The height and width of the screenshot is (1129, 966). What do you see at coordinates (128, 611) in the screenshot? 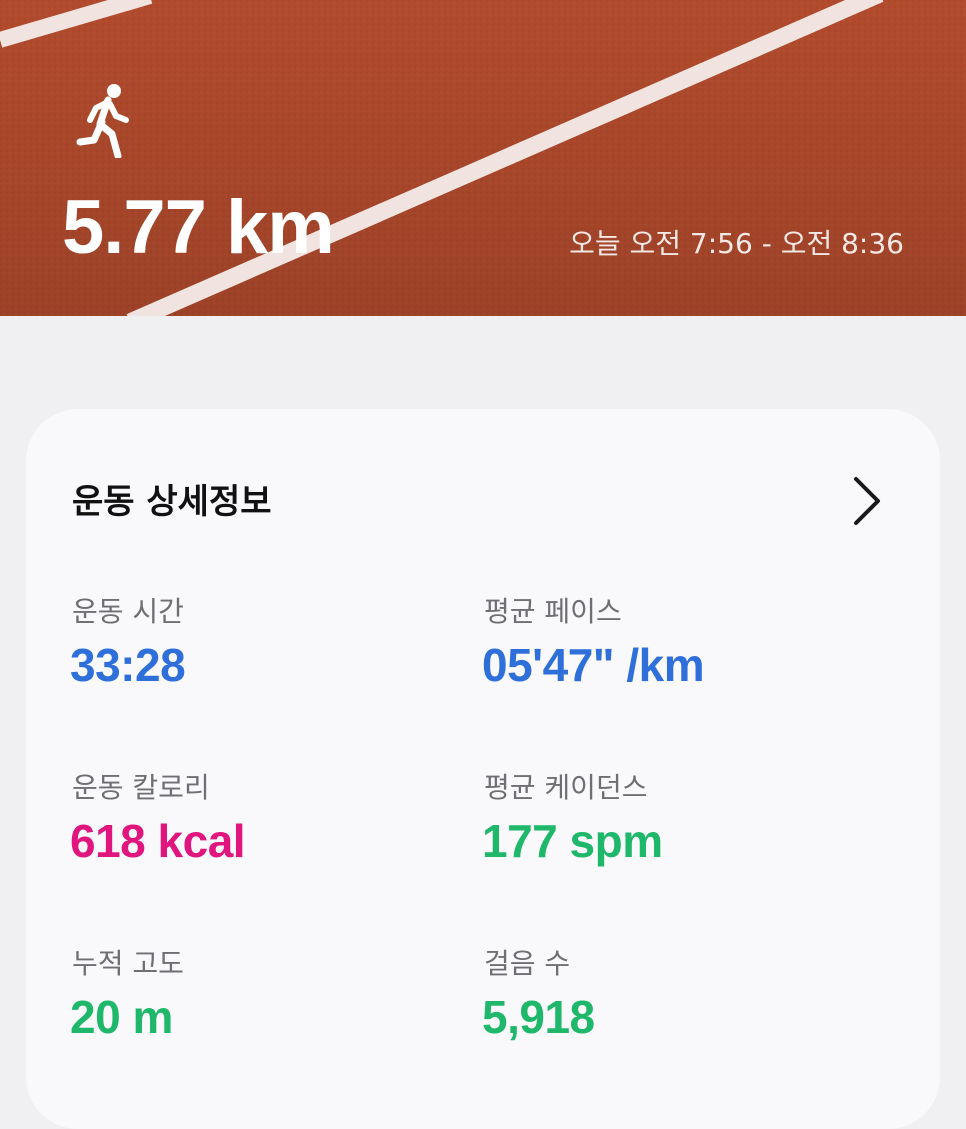
I see `stat-label-workout-time: 운동 시간` at bounding box center [128, 611].